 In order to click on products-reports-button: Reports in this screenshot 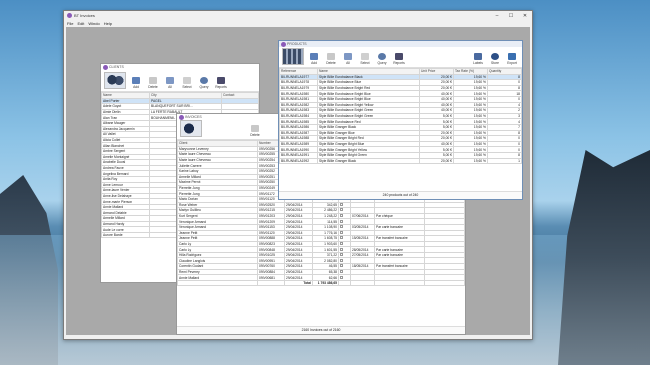, I will do `click(399, 59)`.